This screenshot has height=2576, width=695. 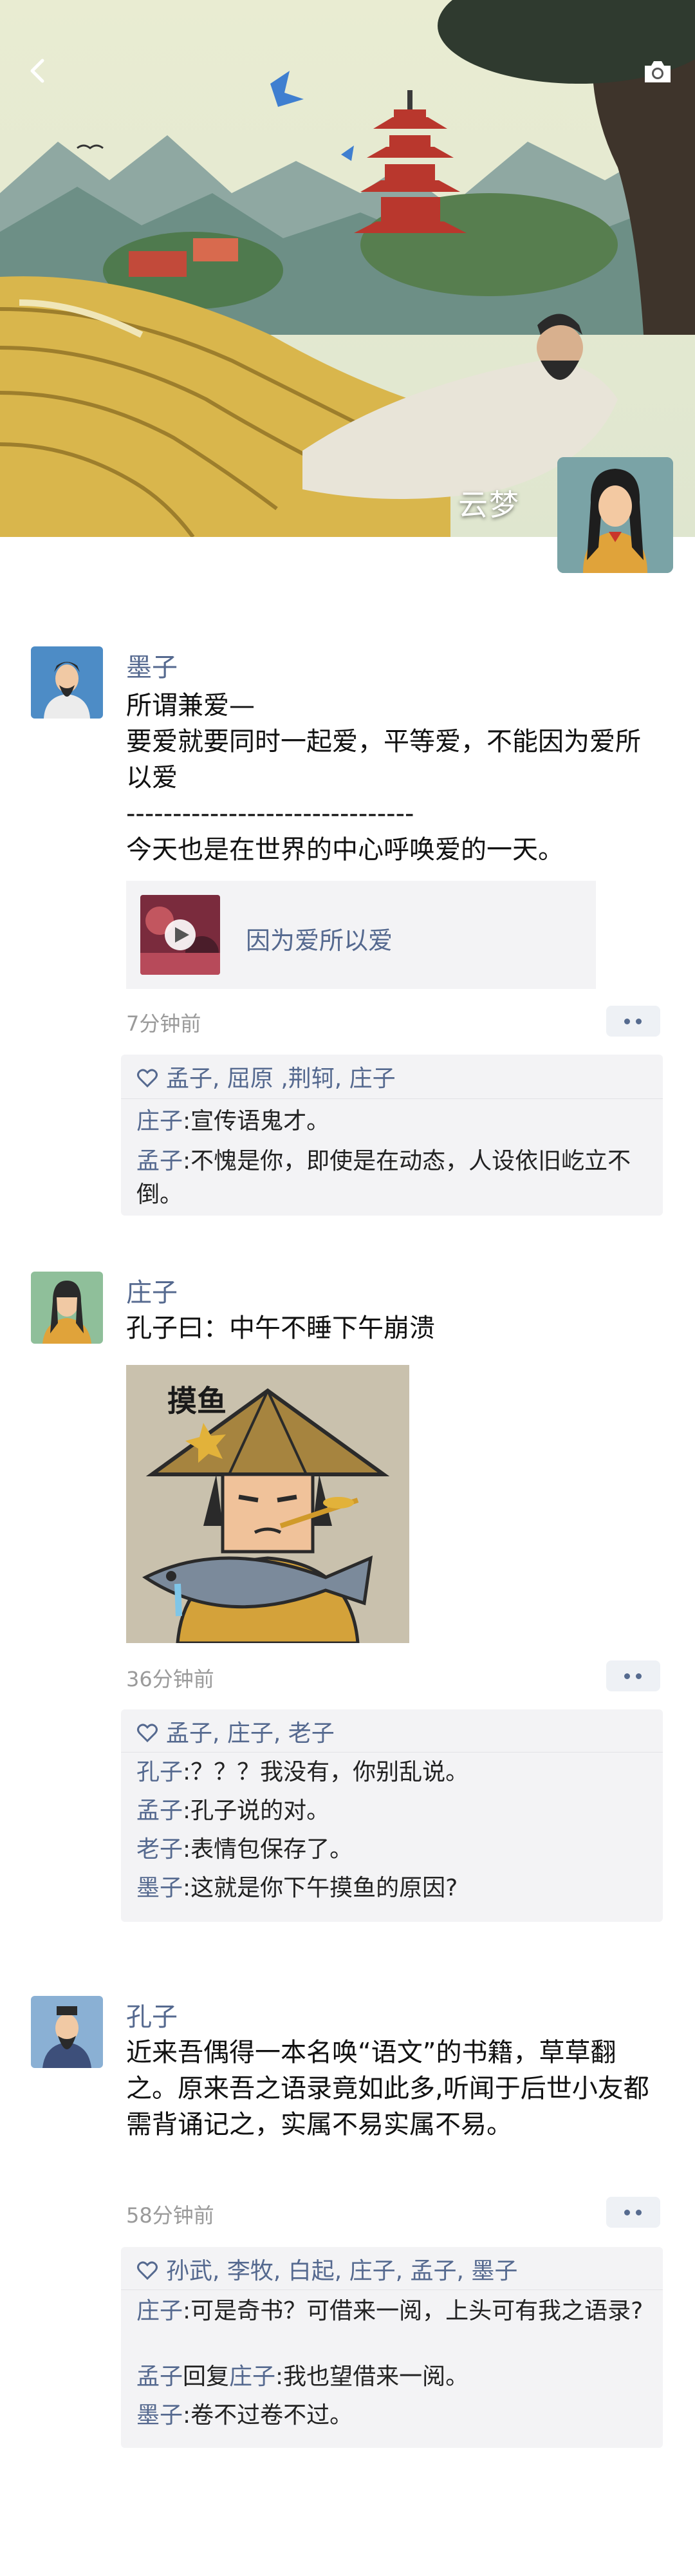 What do you see at coordinates (250, 1733) in the screenshot?
I see `like-names: 孟子, 庄子, 老子` at bounding box center [250, 1733].